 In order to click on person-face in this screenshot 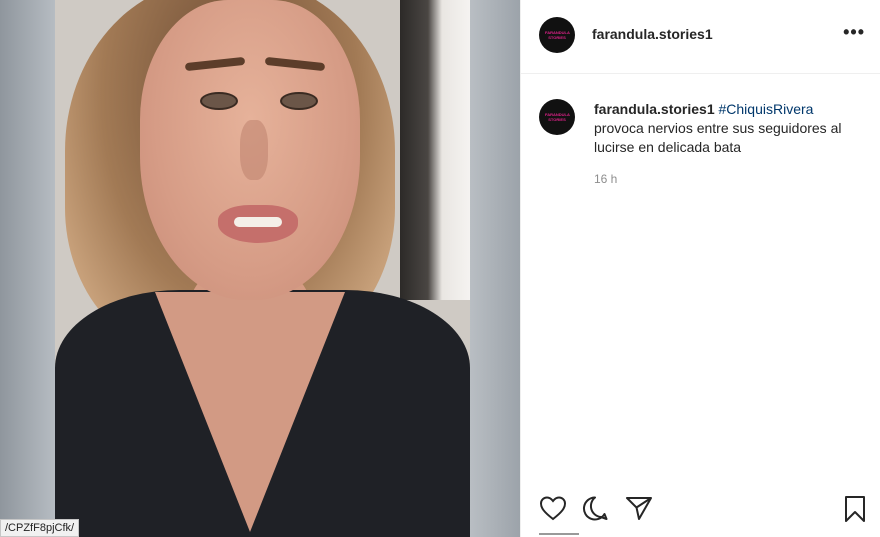, I will do `click(250, 150)`.